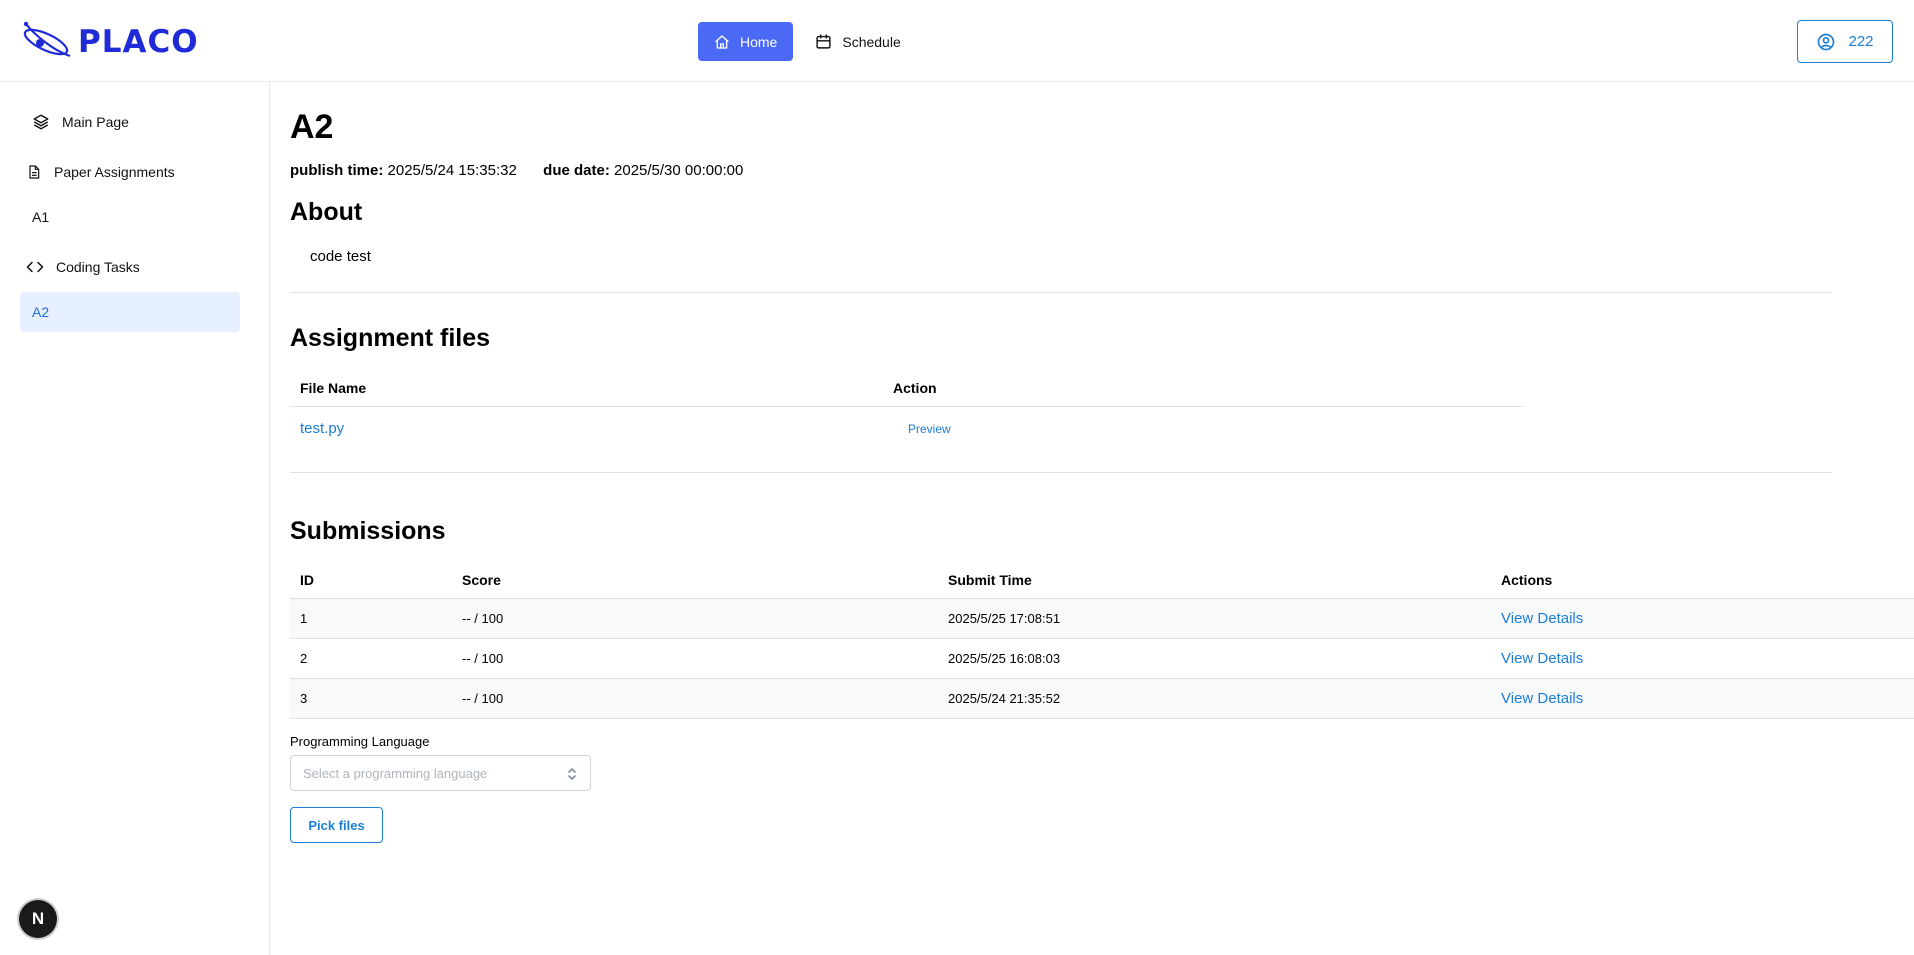 This screenshot has width=1914, height=955. I want to click on logo: PLACO, so click(110, 42).